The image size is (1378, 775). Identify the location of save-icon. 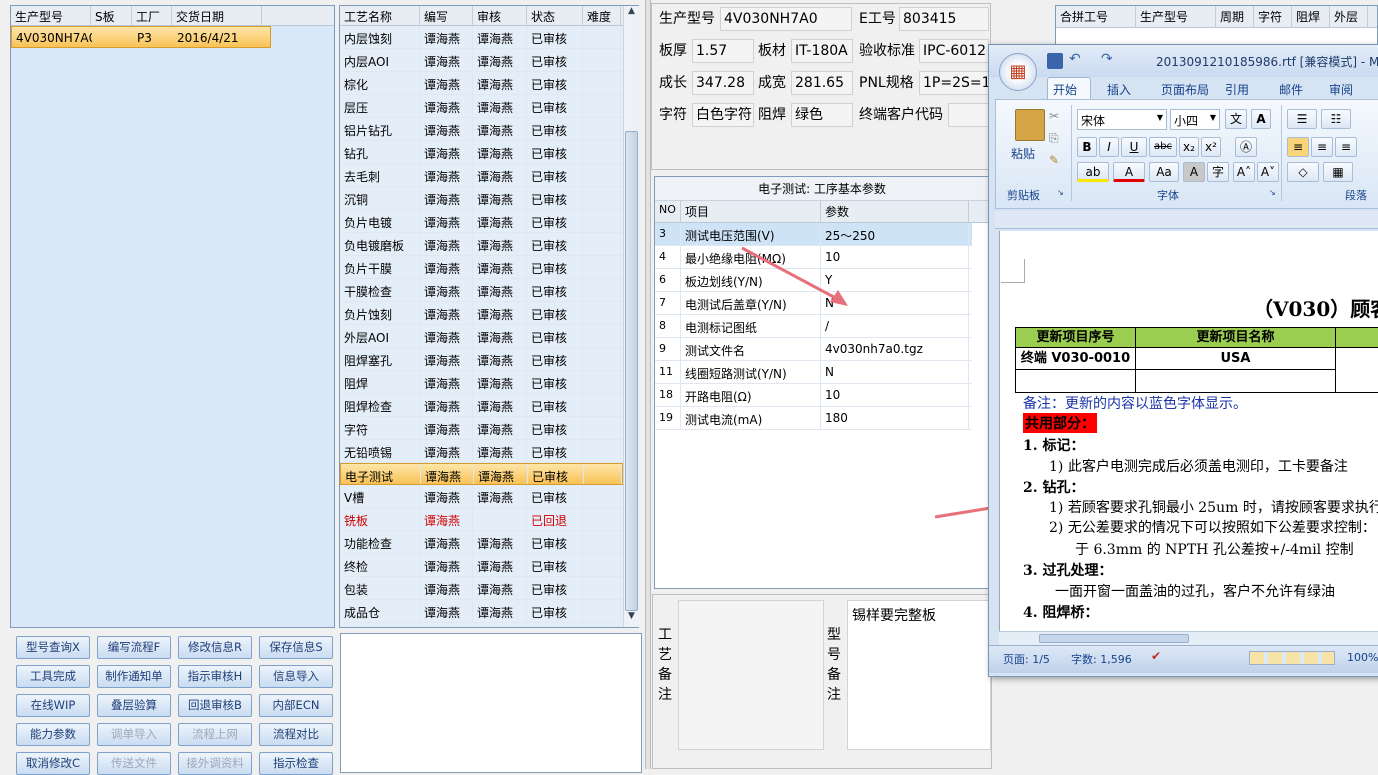
(1055, 61).